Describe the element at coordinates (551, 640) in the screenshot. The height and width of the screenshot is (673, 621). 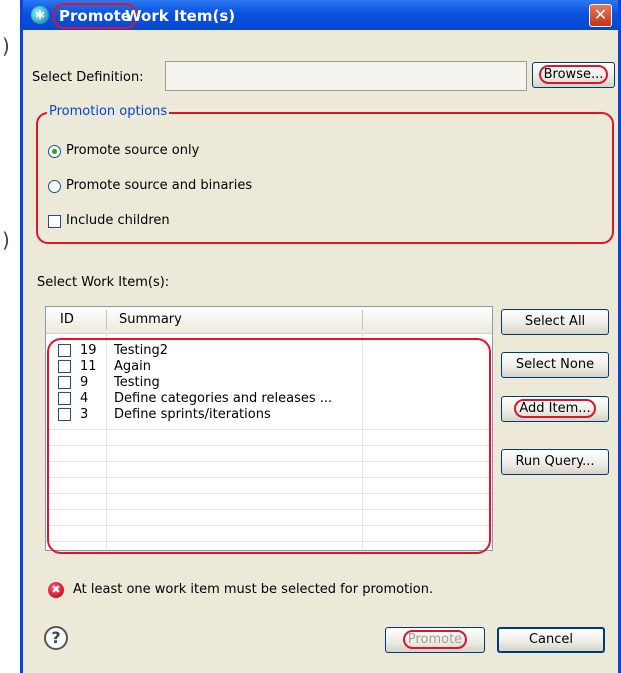
I see `cancel-button: Cancel` at that location.